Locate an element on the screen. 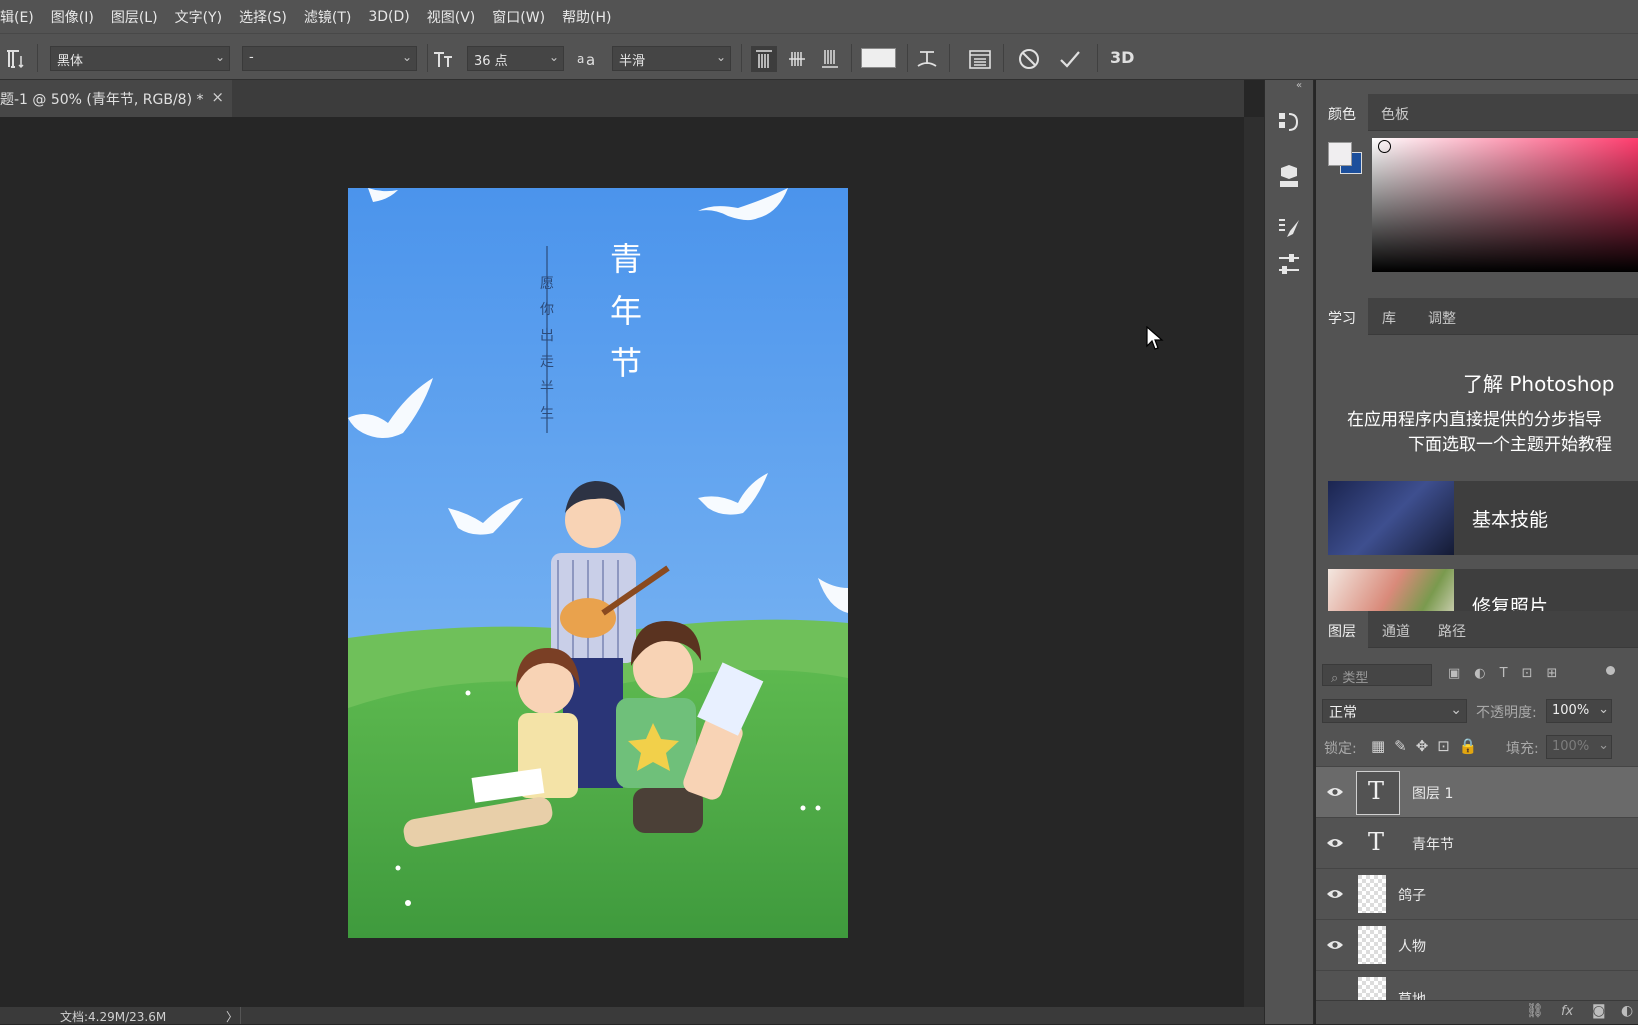 This screenshot has width=1638, height=1025. title-char: 节 is located at coordinates (626, 363).